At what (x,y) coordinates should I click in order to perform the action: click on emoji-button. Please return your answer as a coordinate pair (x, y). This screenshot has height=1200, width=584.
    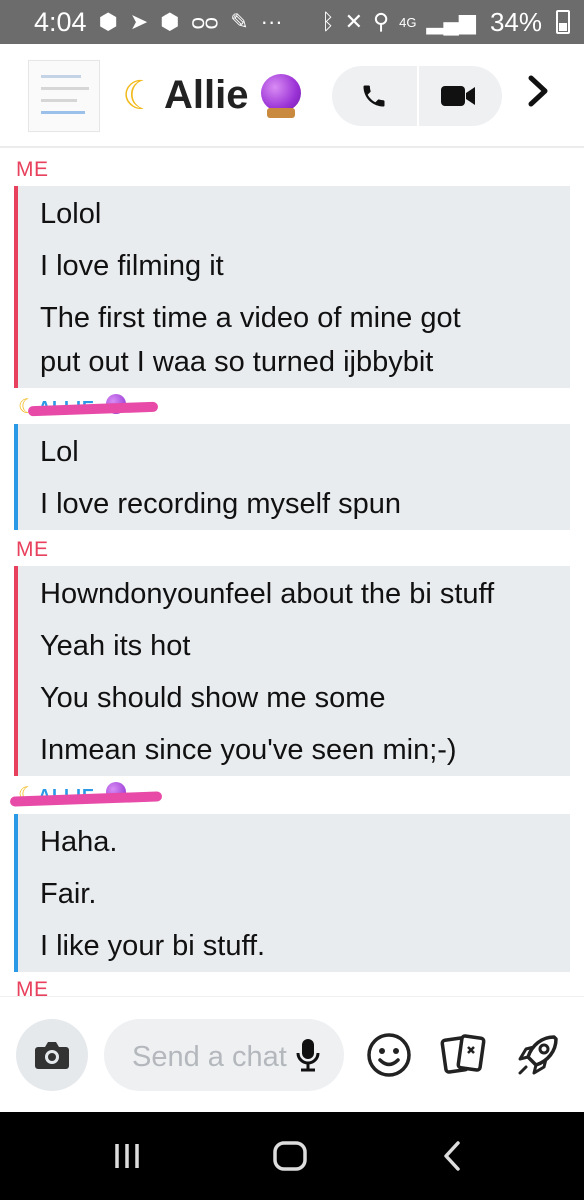
    Looking at the image, I should click on (389, 1055).